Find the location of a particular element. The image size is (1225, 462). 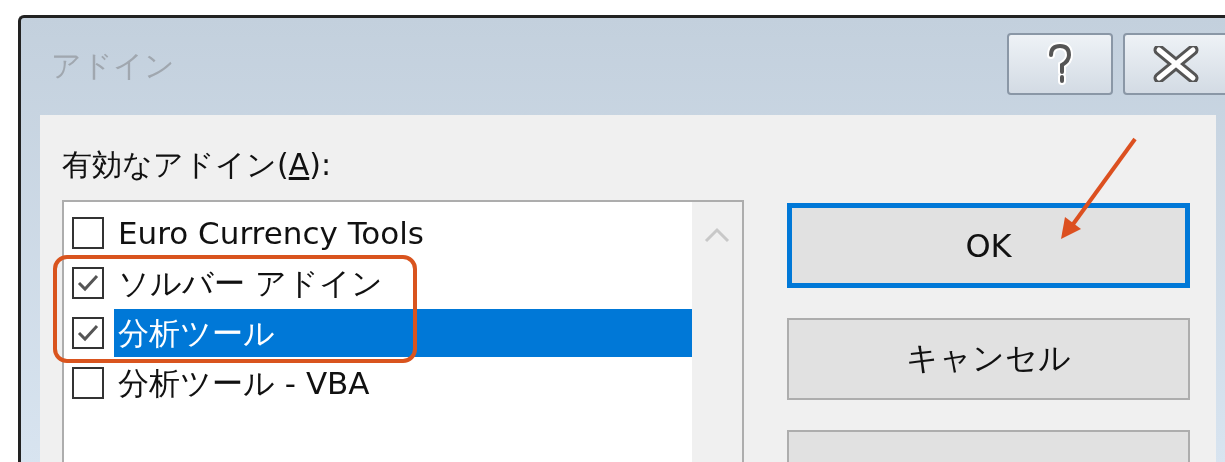

dialog-button: OK is located at coordinates (988, 245).